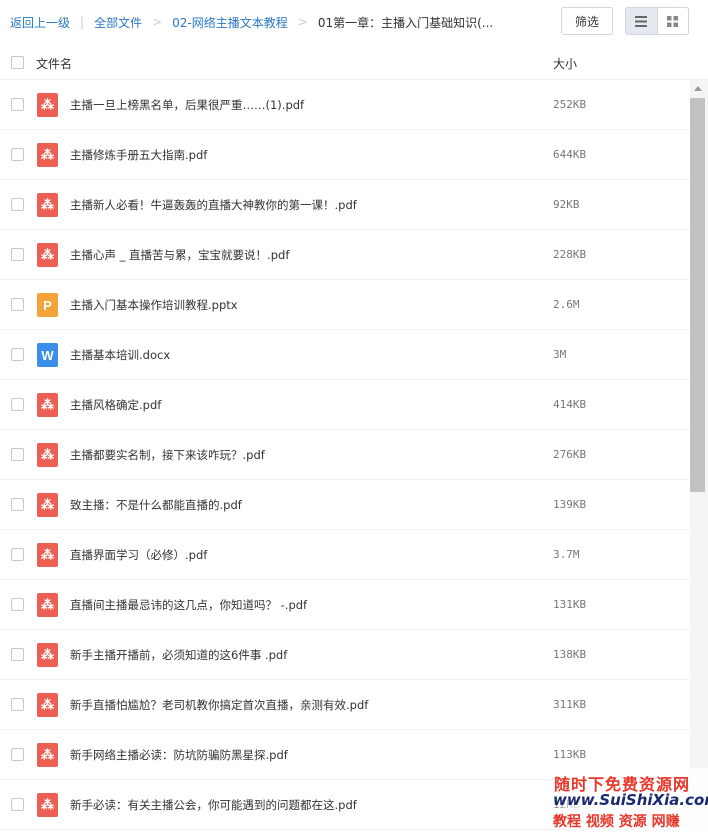 The width and height of the screenshot is (708, 832). Describe the element at coordinates (138, 155) in the screenshot. I see `file-name: 主播修炼手册五大指南.pdf` at that location.